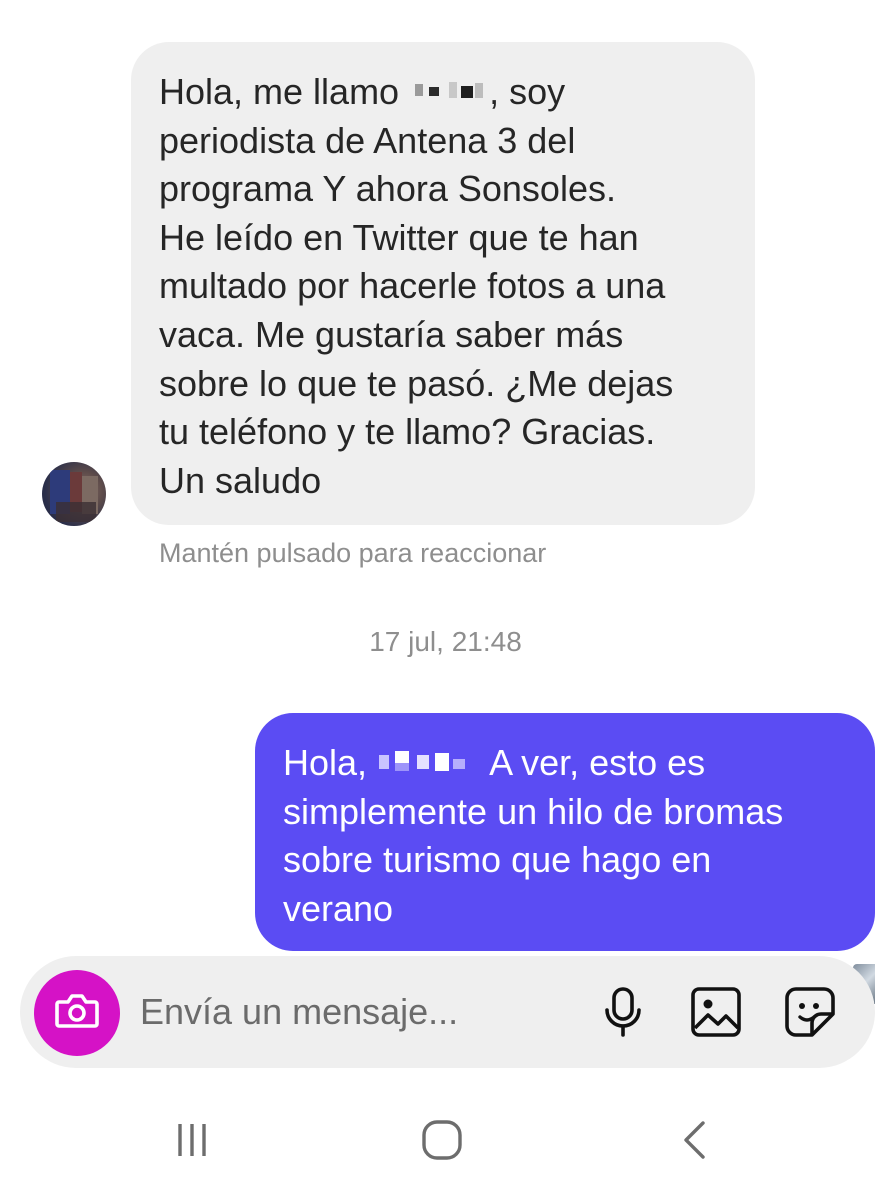  Describe the element at coordinates (367, 140) in the screenshot. I see `message-line: periodista de Antena 3 del` at that location.